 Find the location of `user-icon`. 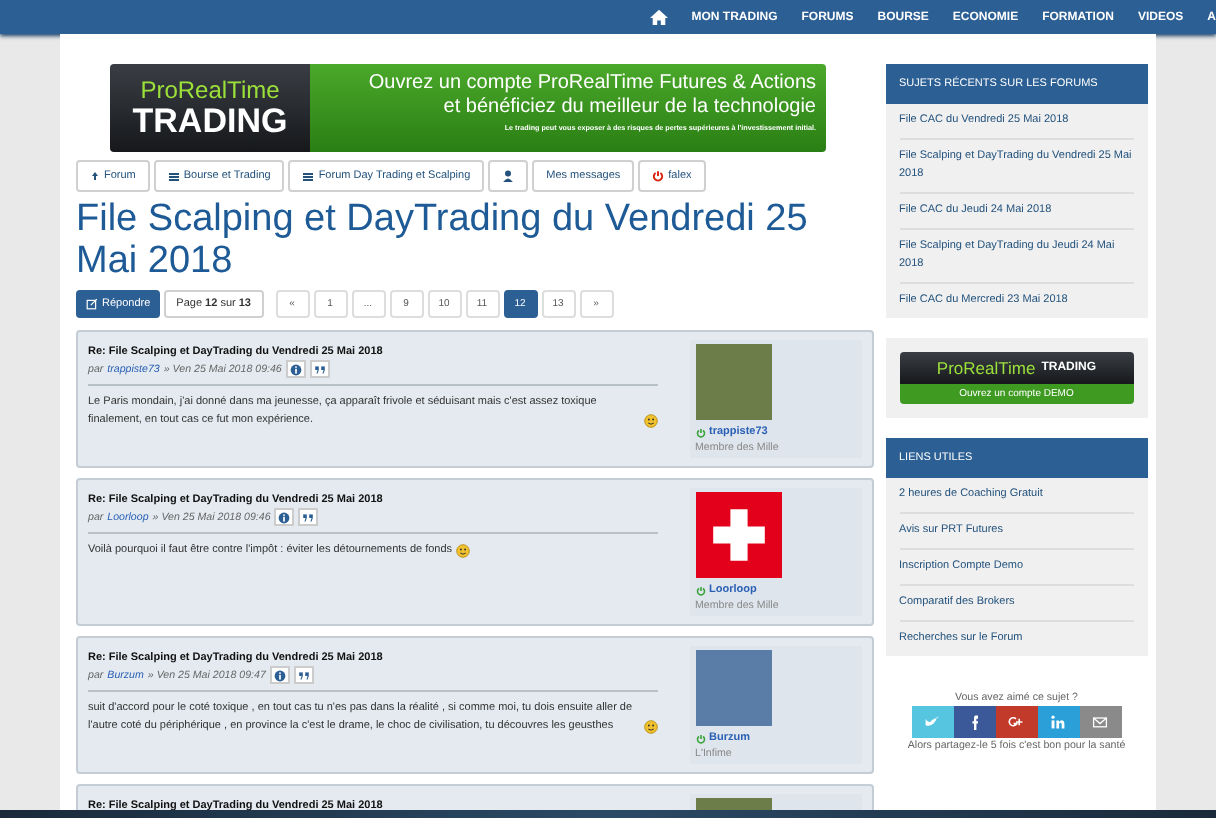

user-icon is located at coordinates (508, 176).